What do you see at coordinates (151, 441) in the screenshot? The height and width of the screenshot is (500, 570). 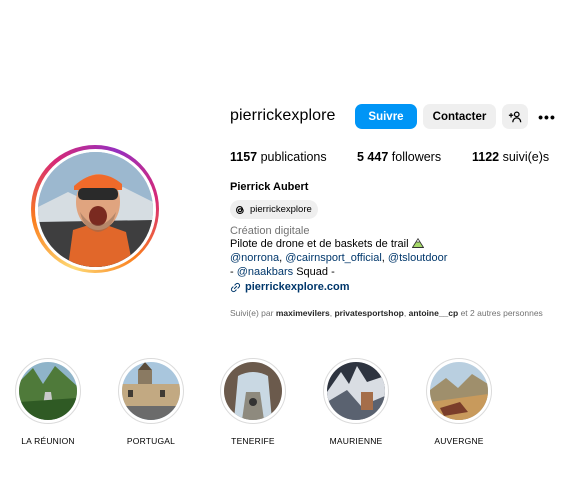 I see `highlight-label: PORTUGAL` at bounding box center [151, 441].